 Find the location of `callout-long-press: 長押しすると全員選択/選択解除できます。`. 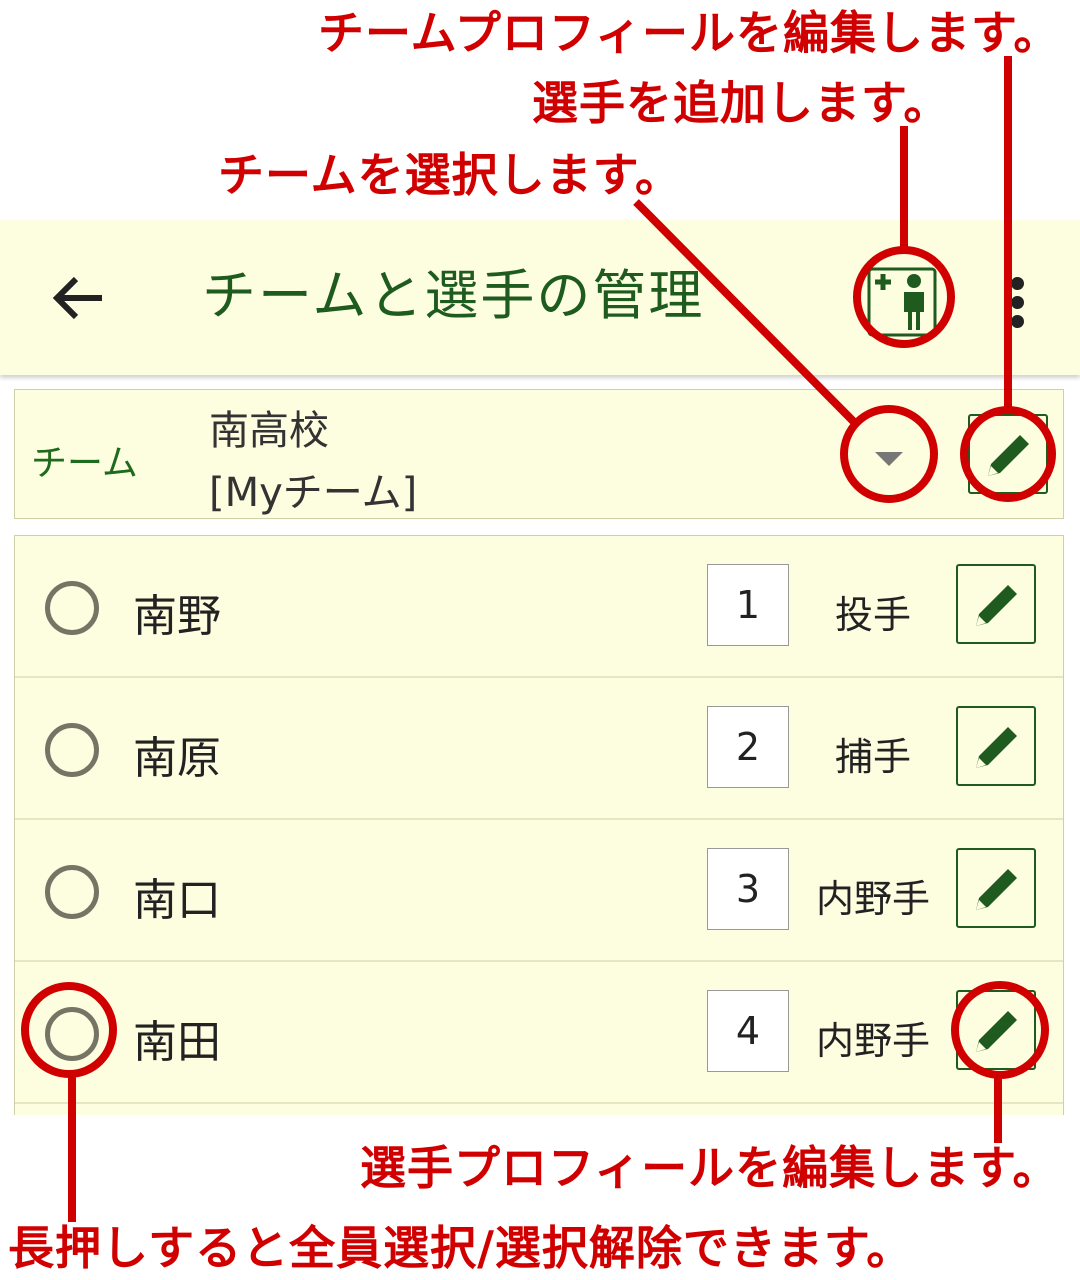

callout-long-press: 長押しすると全員選択/選択解除できます。 is located at coordinates (461, 1248).